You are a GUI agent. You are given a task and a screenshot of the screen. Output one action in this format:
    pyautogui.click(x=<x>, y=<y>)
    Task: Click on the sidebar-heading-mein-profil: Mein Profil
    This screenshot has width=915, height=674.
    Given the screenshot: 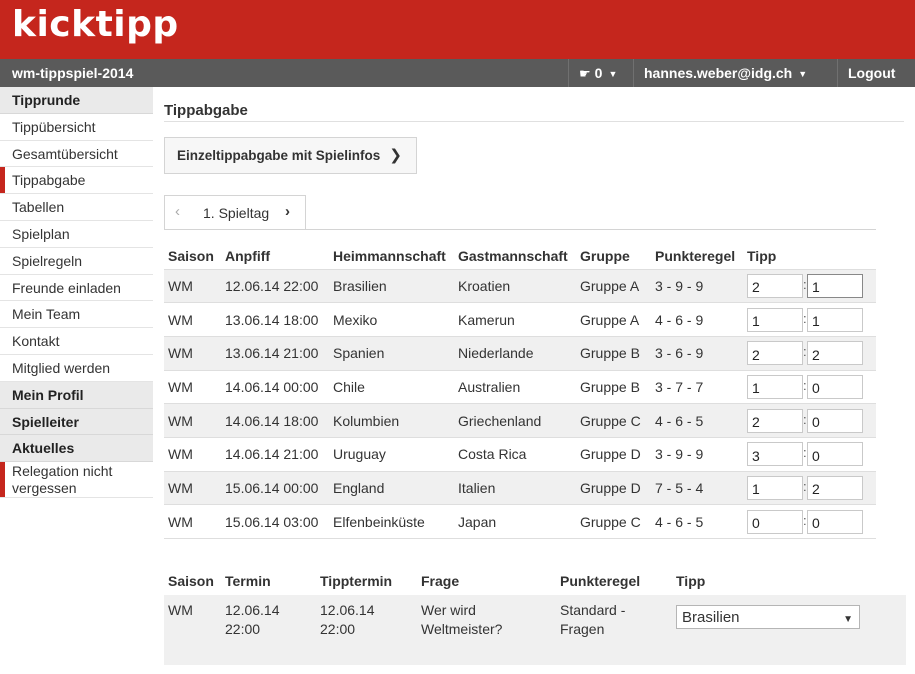 What is the action you would take?
    pyautogui.click(x=76, y=395)
    